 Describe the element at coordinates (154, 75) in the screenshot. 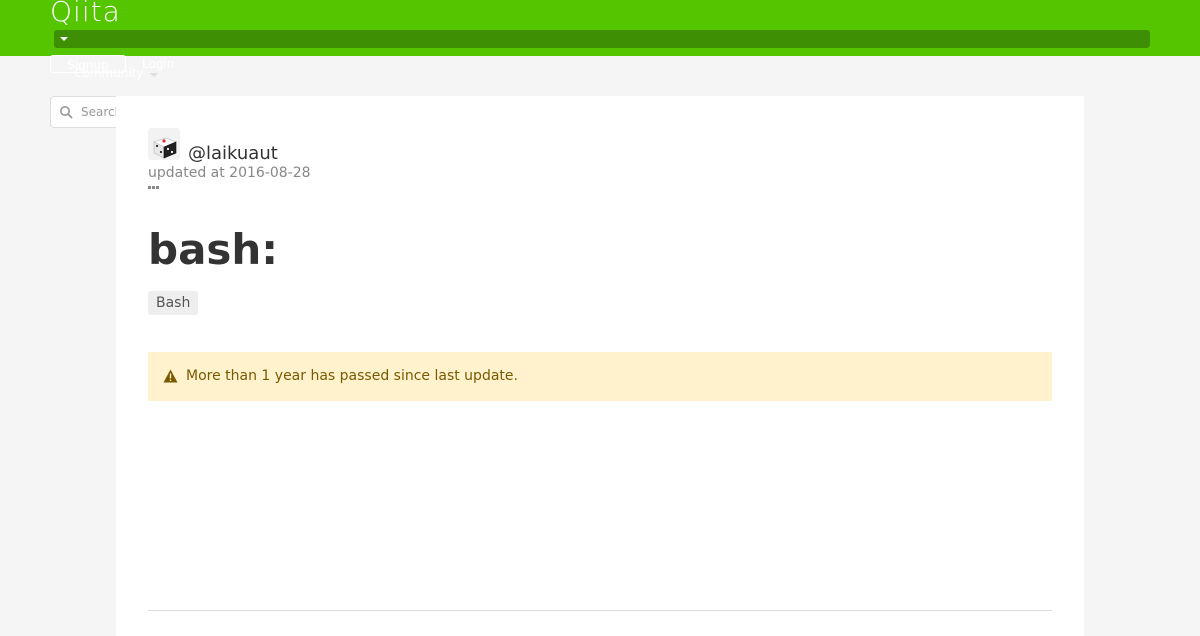

I see `chevron-down-icon` at that location.